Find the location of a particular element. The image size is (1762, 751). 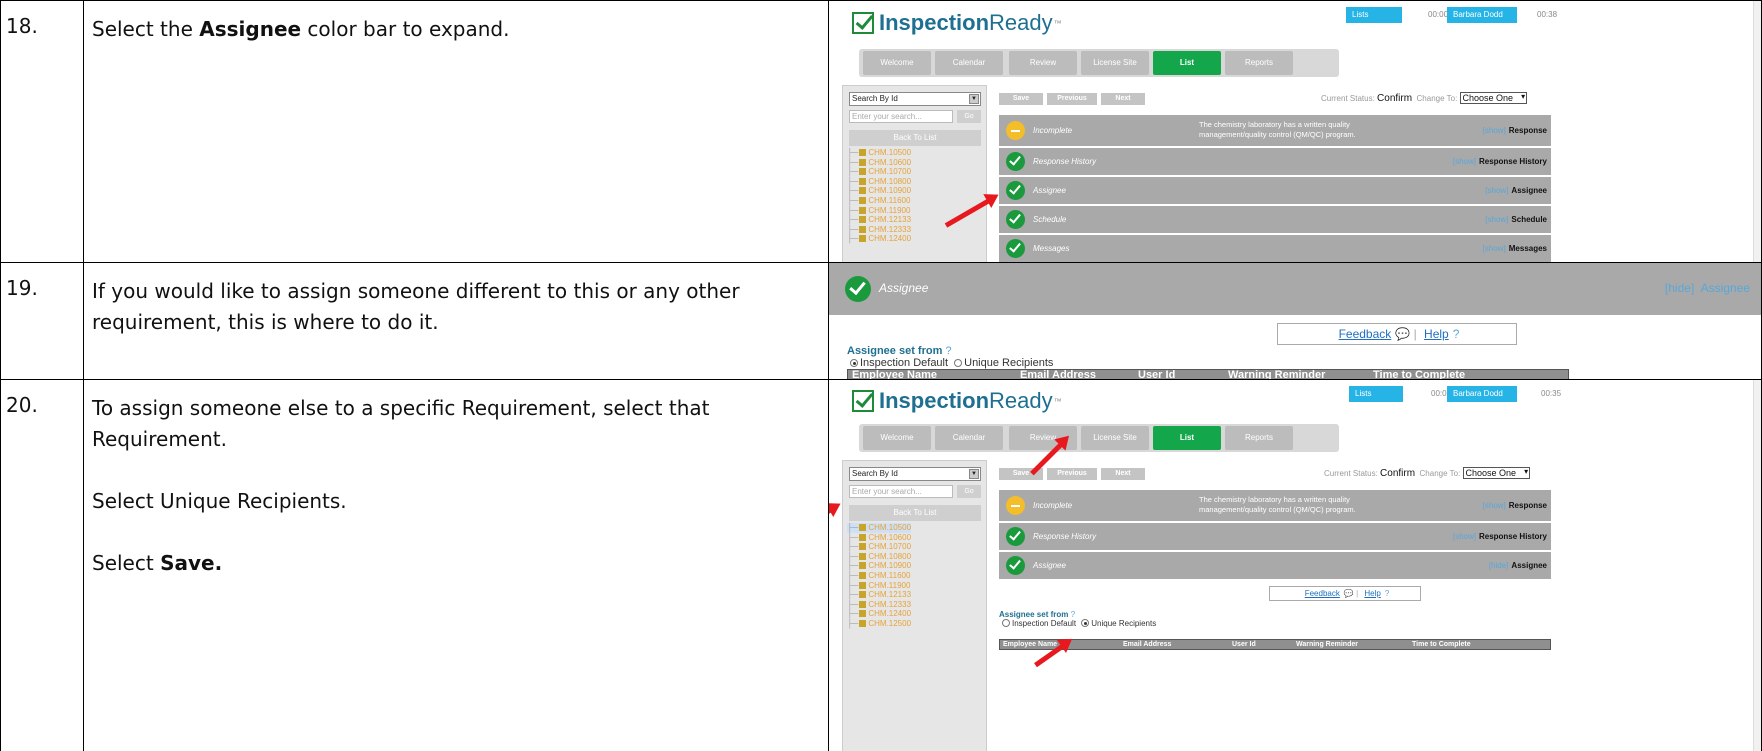

checkbox-logo-icon is located at coordinates (863, 23).